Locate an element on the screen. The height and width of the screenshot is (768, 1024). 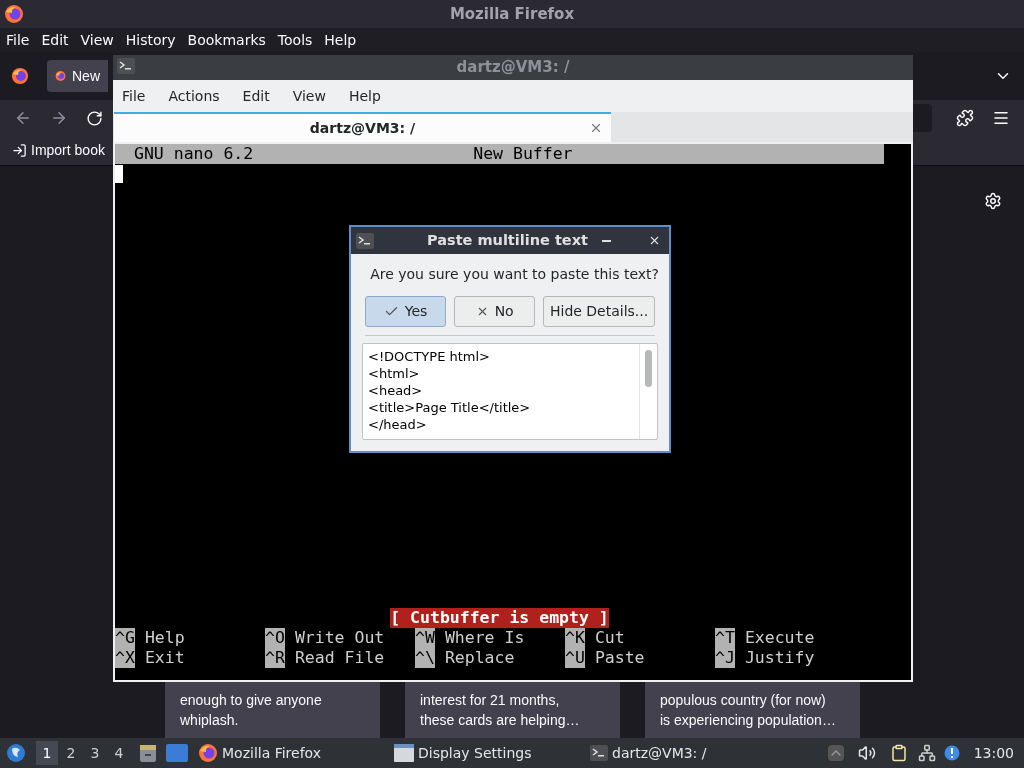
menu-icon is located at coordinates (1001, 118).